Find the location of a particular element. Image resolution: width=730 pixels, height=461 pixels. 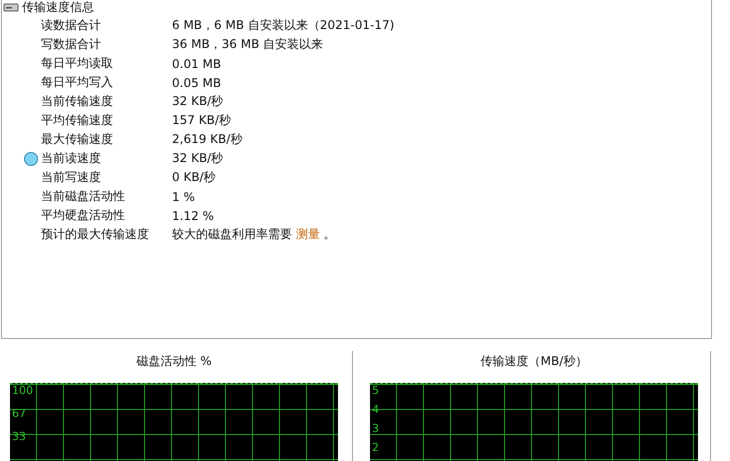

row-label: 每日平均写入 is located at coordinates (77, 82).